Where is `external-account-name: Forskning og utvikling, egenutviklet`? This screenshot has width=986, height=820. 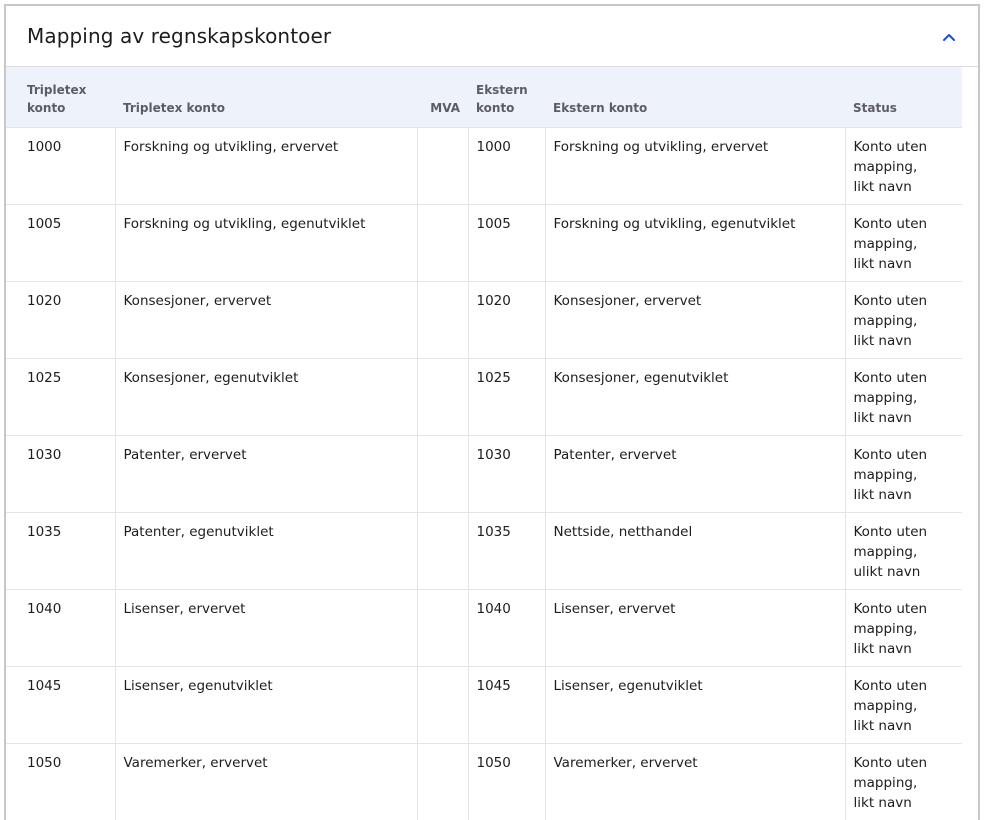
external-account-name: Forskning og utvikling, egenutviklet is located at coordinates (694, 242).